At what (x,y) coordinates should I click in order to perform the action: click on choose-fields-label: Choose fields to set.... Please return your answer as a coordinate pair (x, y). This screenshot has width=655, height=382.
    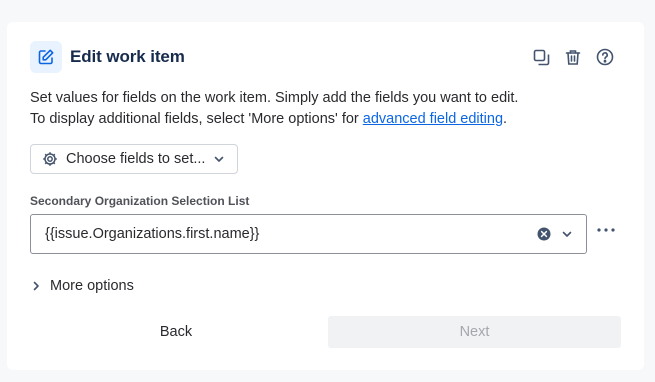
    Looking at the image, I should click on (136, 159).